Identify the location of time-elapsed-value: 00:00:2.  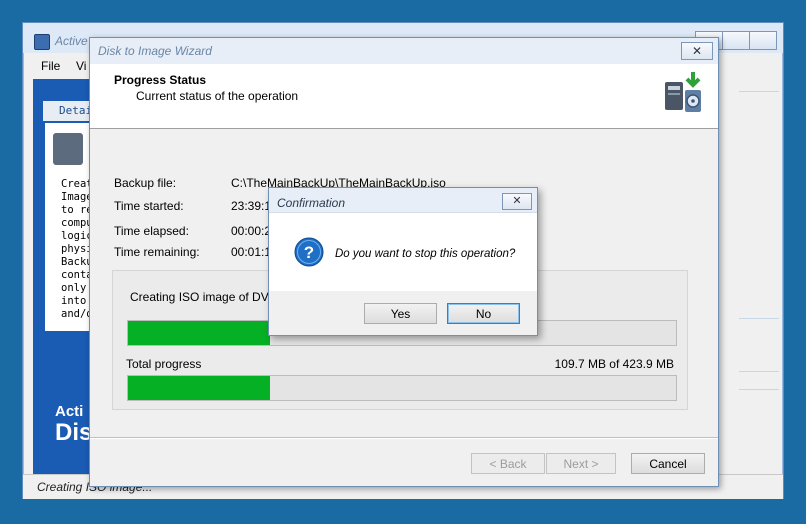
(250, 231).